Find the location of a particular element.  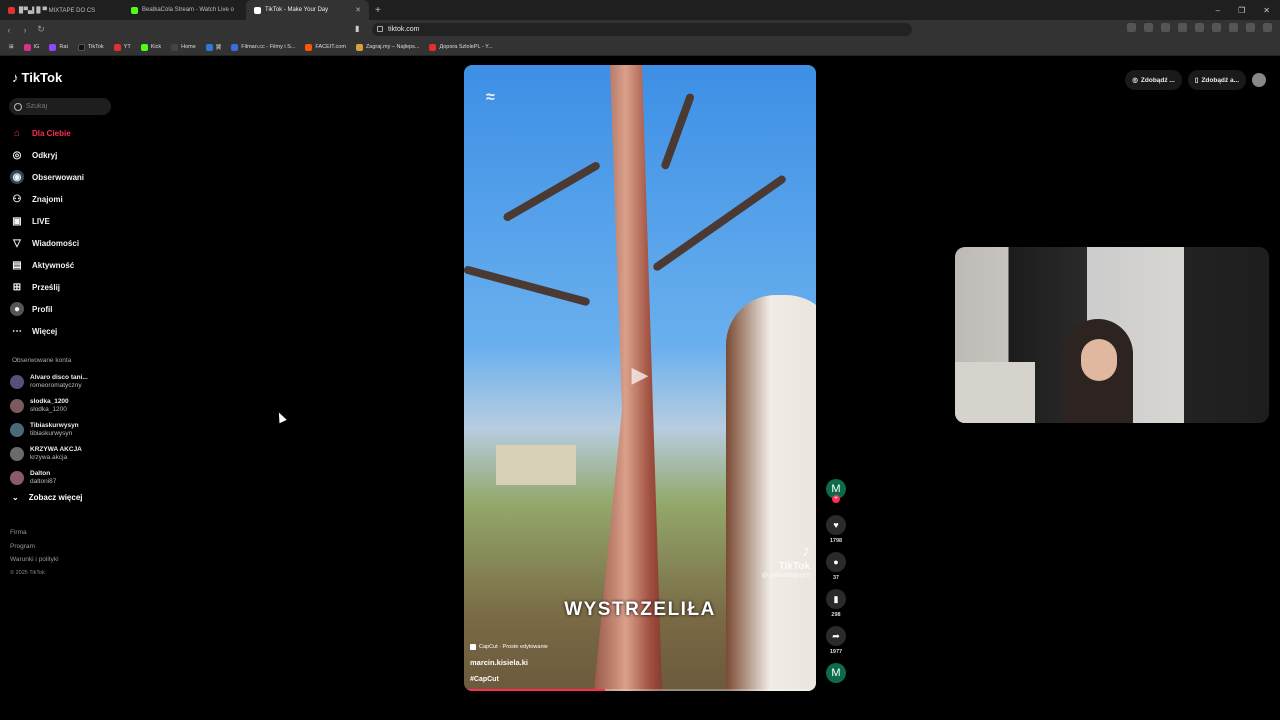

search-bar is located at coordinates (60, 106).